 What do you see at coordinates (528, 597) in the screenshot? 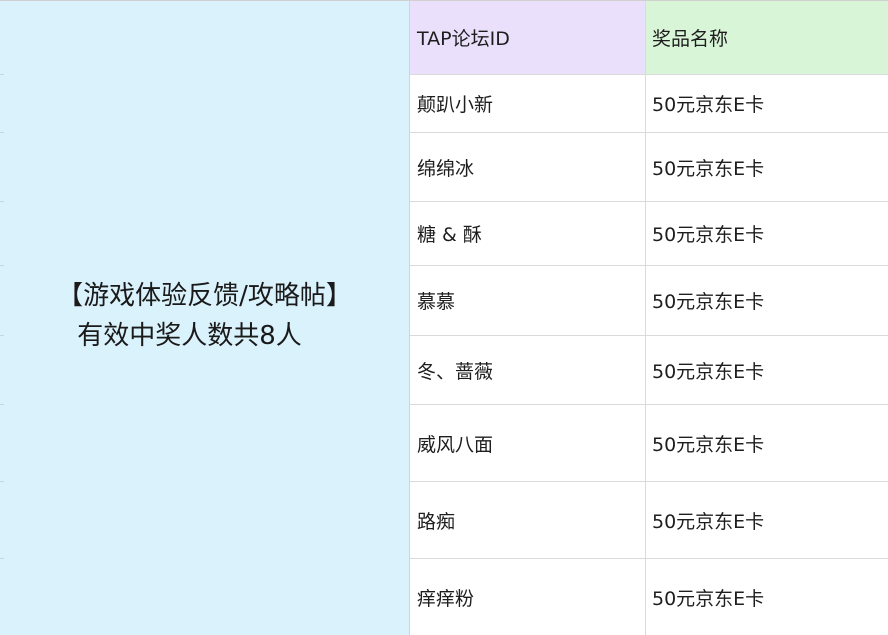
I see `winner-id-cell: 痒痒粉` at bounding box center [528, 597].